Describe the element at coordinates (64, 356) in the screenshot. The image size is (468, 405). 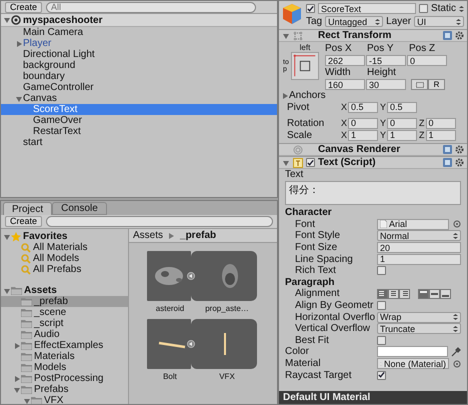
I see `folder-item: Materials` at that location.